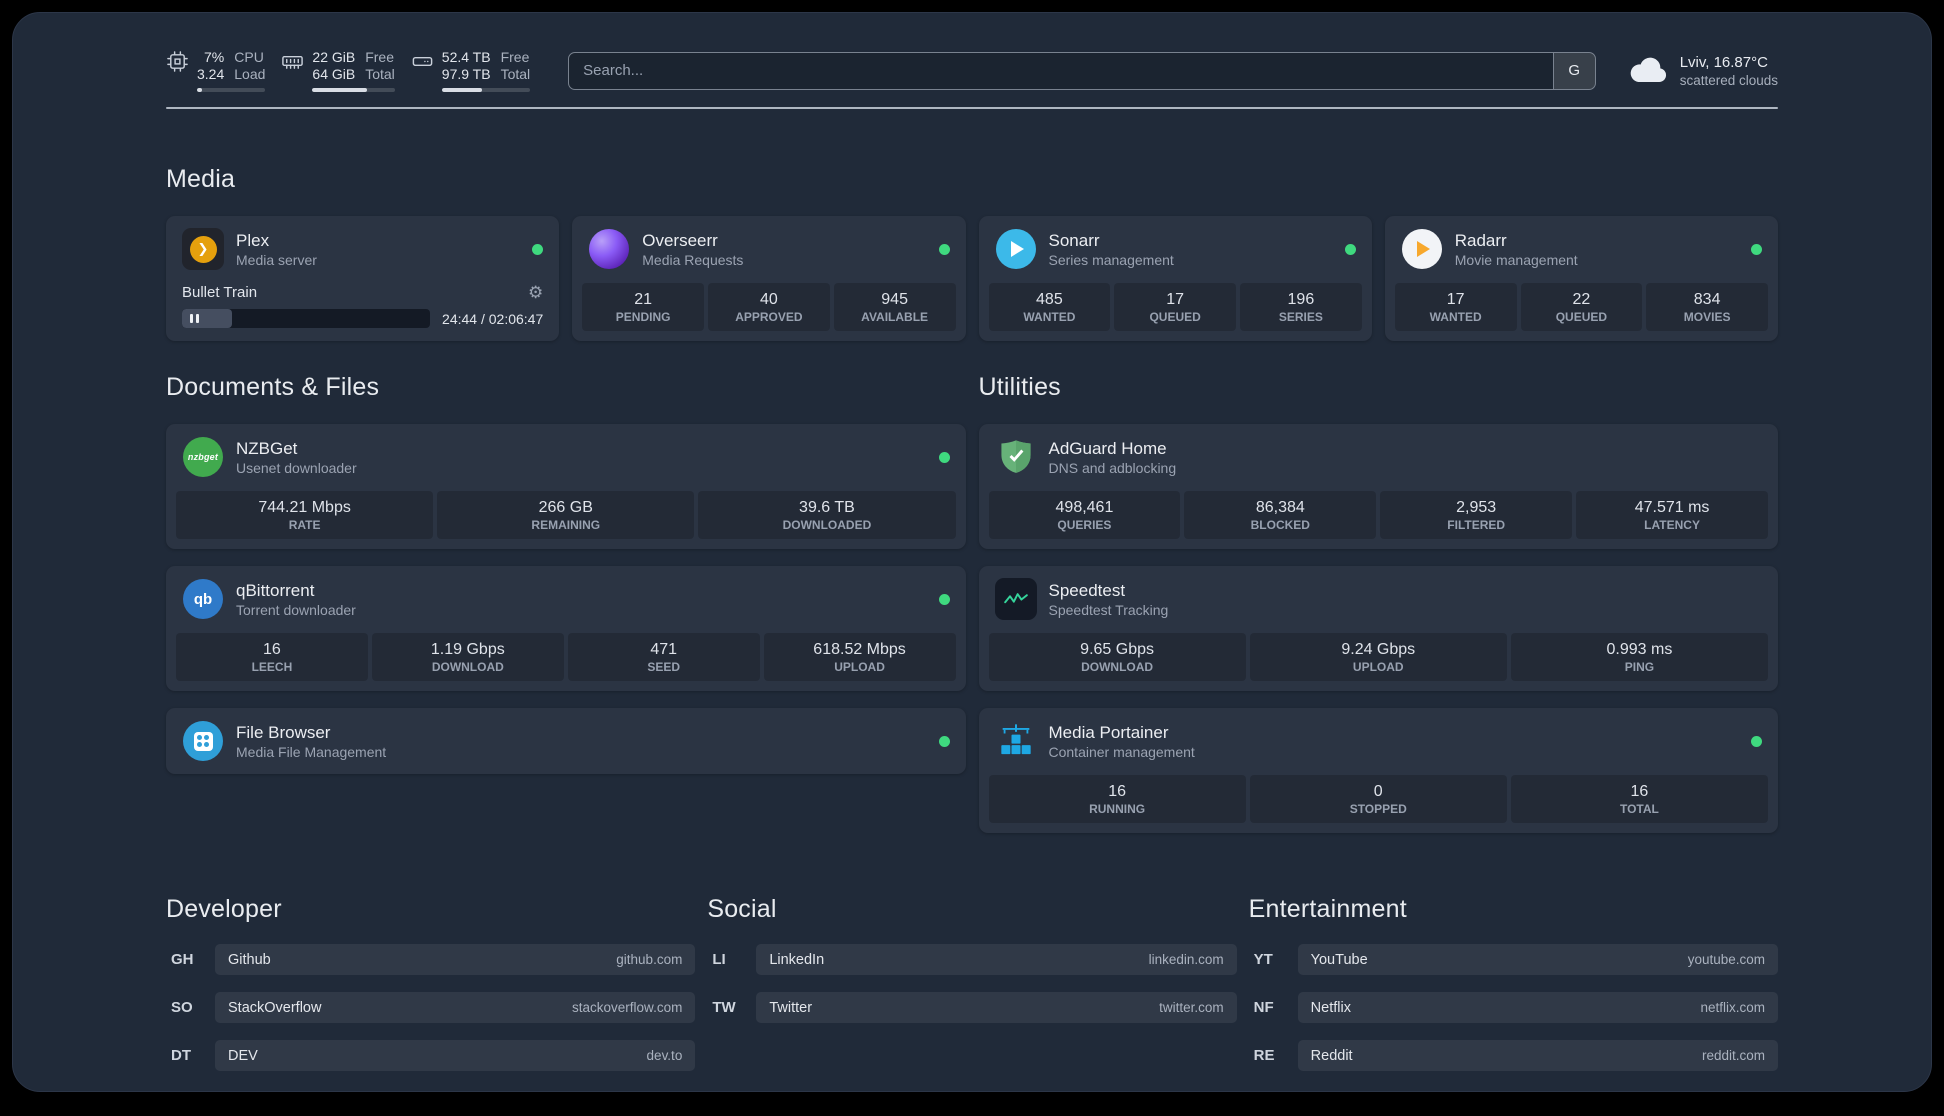 The height and width of the screenshot is (1116, 1944). Describe the element at coordinates (486, 90) in the screenshot. I see `disk-usage-bar` at that location.